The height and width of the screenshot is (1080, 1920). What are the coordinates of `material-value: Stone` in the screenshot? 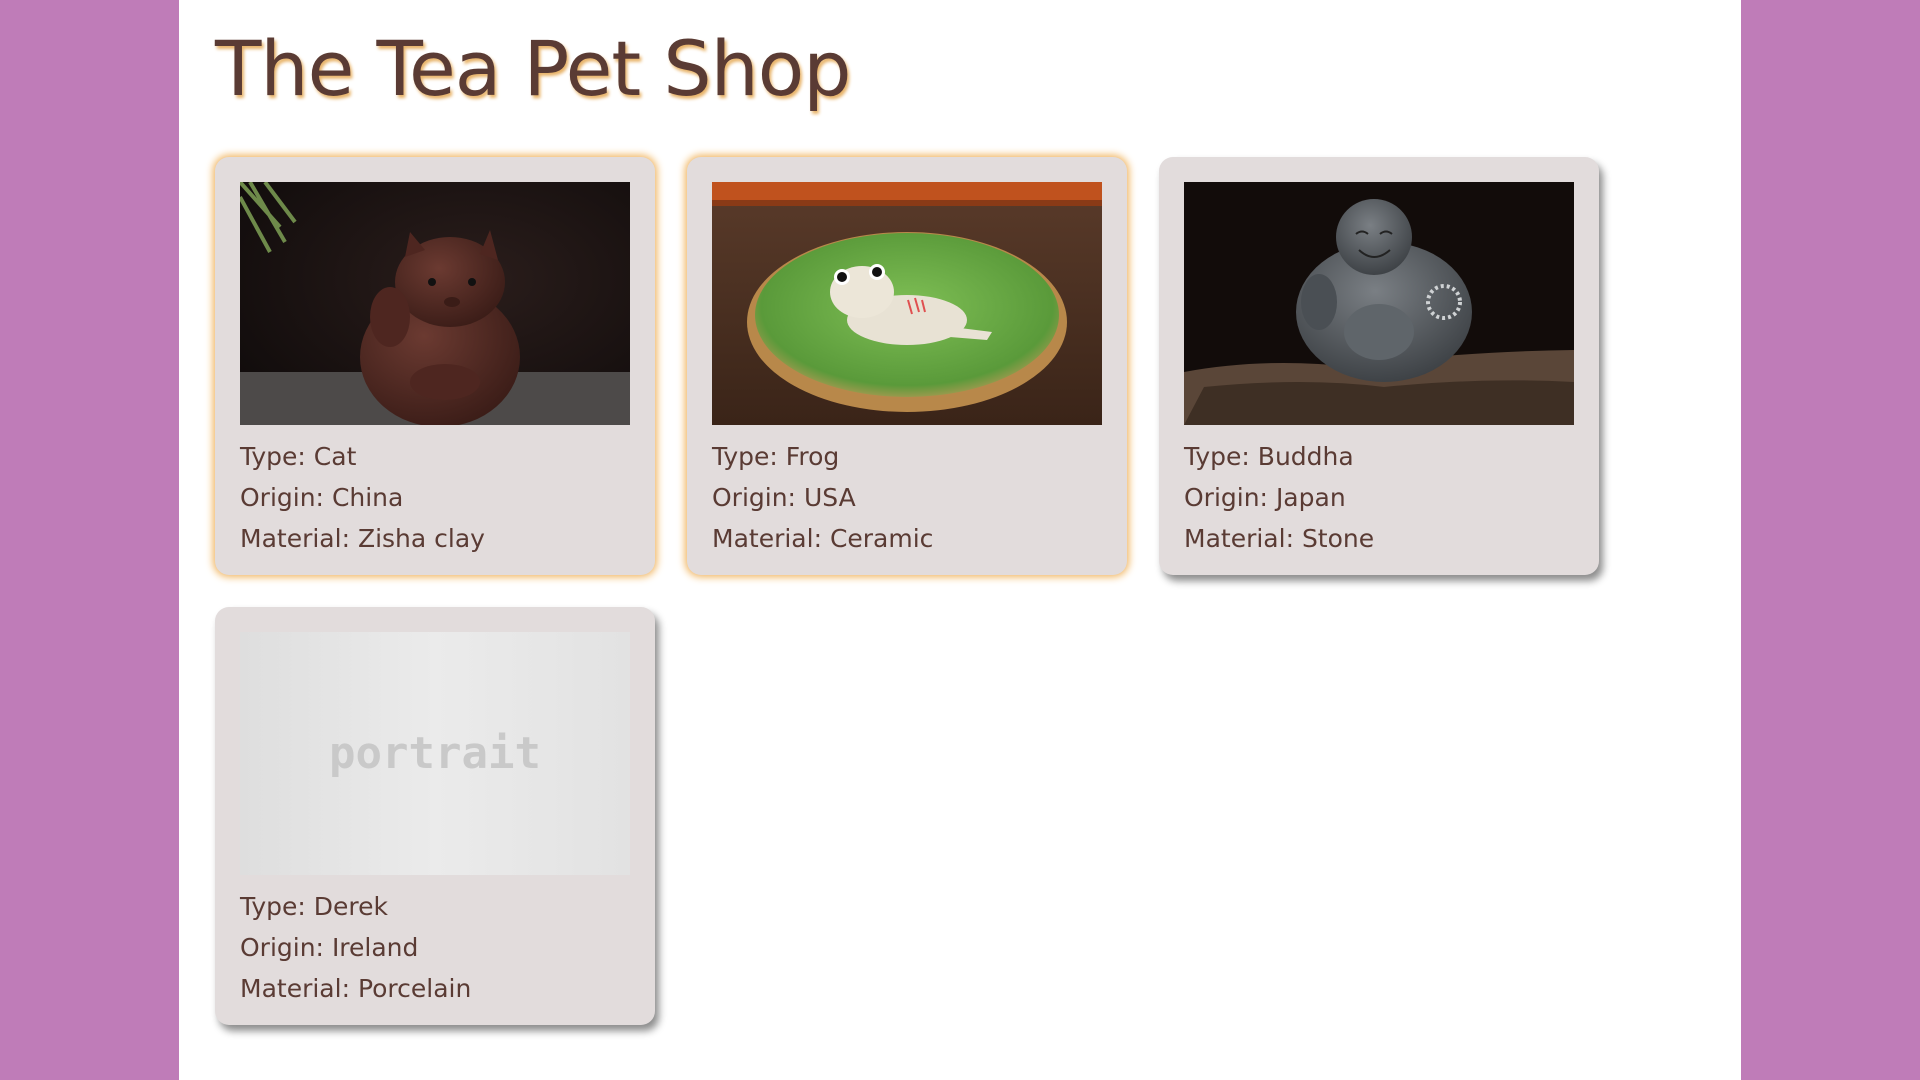 It's located at (1338, 538).